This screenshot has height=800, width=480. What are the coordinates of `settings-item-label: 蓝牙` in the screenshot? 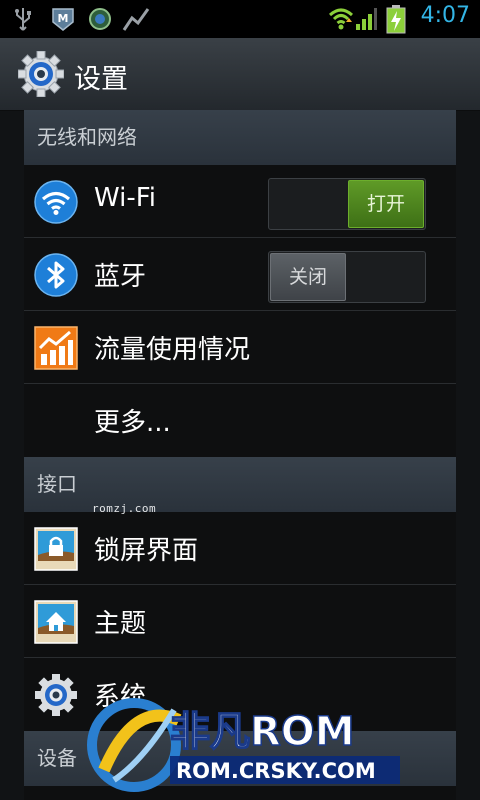 It's located at (120, 277).